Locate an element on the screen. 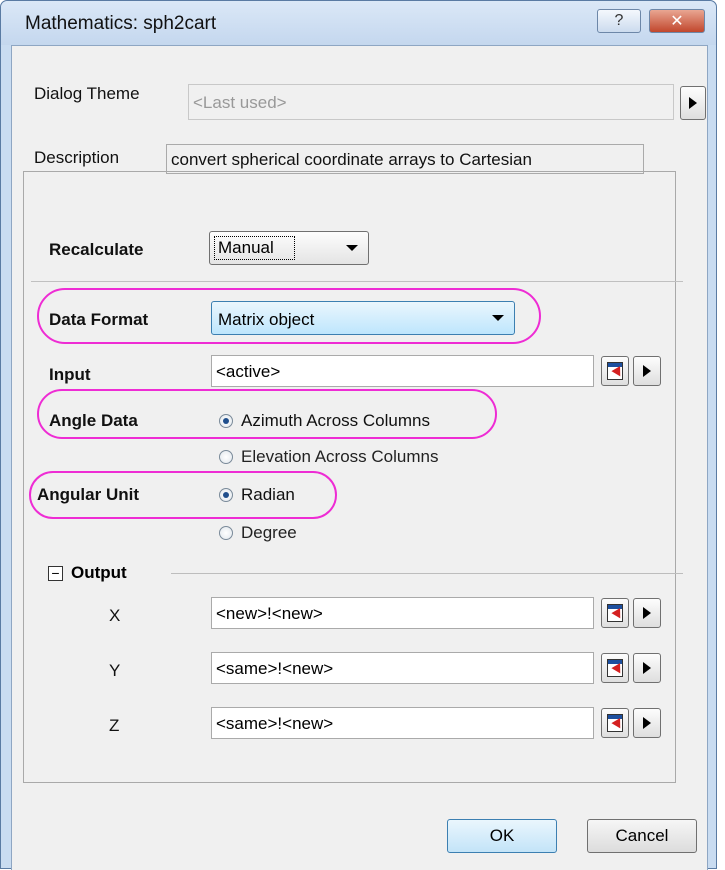 The width and height of the screenshot is (725, 870). recalculate-value: Manual is located at coordinates (254, 248).